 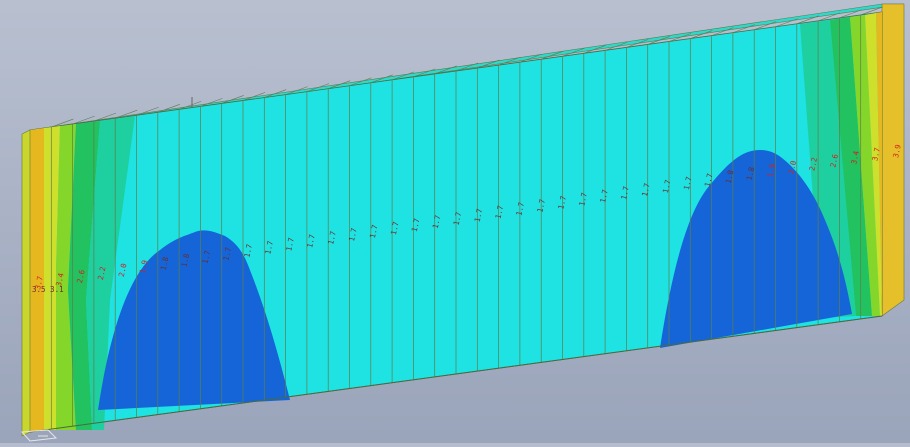 What do you see at coordinates (26, 283) in the screenshot?
I see `wall-left-end-face` at bounding box center [26, 283].